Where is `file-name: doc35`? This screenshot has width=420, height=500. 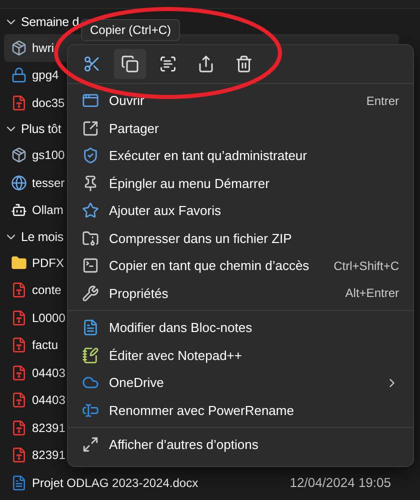
file-name: doc35 is located at coordinates (48, 103).